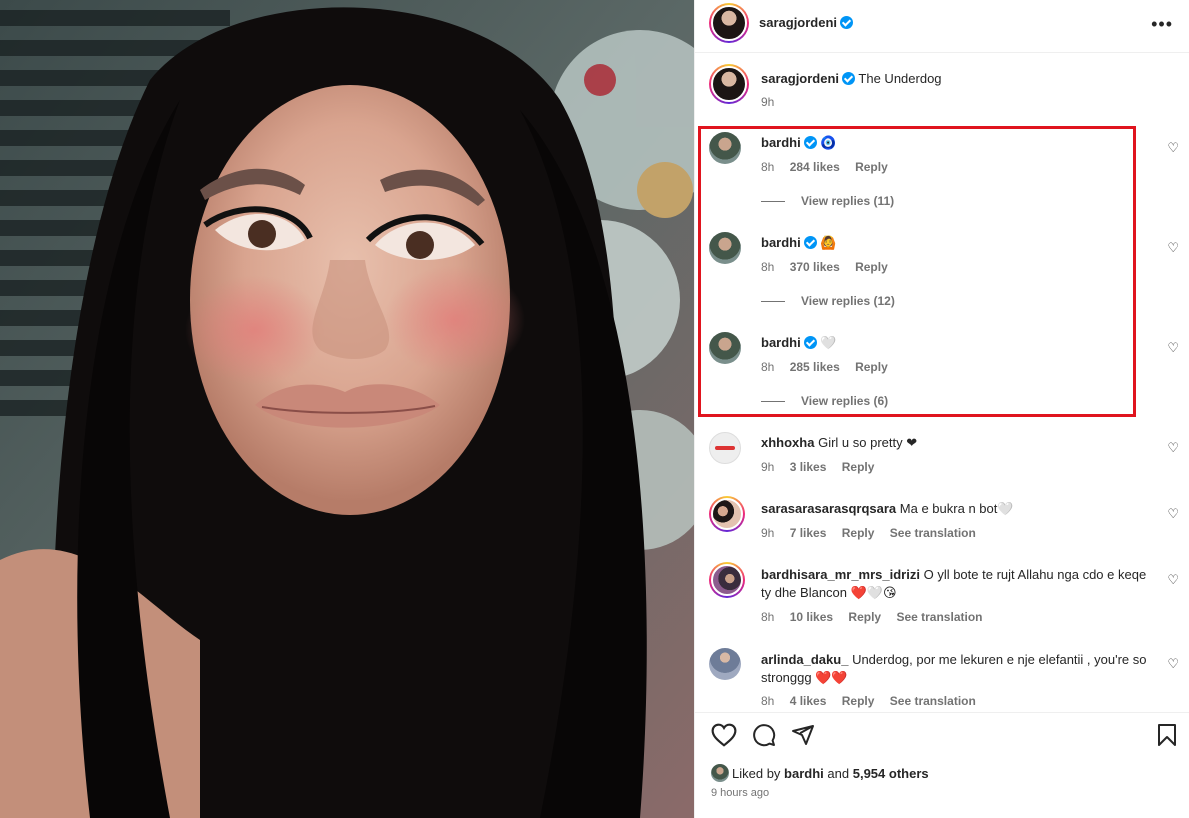 This screenshot has height=818, width=1189. Describe the element at coordinates (848, 301) in the screenshot. I see `view-replies-label: View replies (12)` at that location.